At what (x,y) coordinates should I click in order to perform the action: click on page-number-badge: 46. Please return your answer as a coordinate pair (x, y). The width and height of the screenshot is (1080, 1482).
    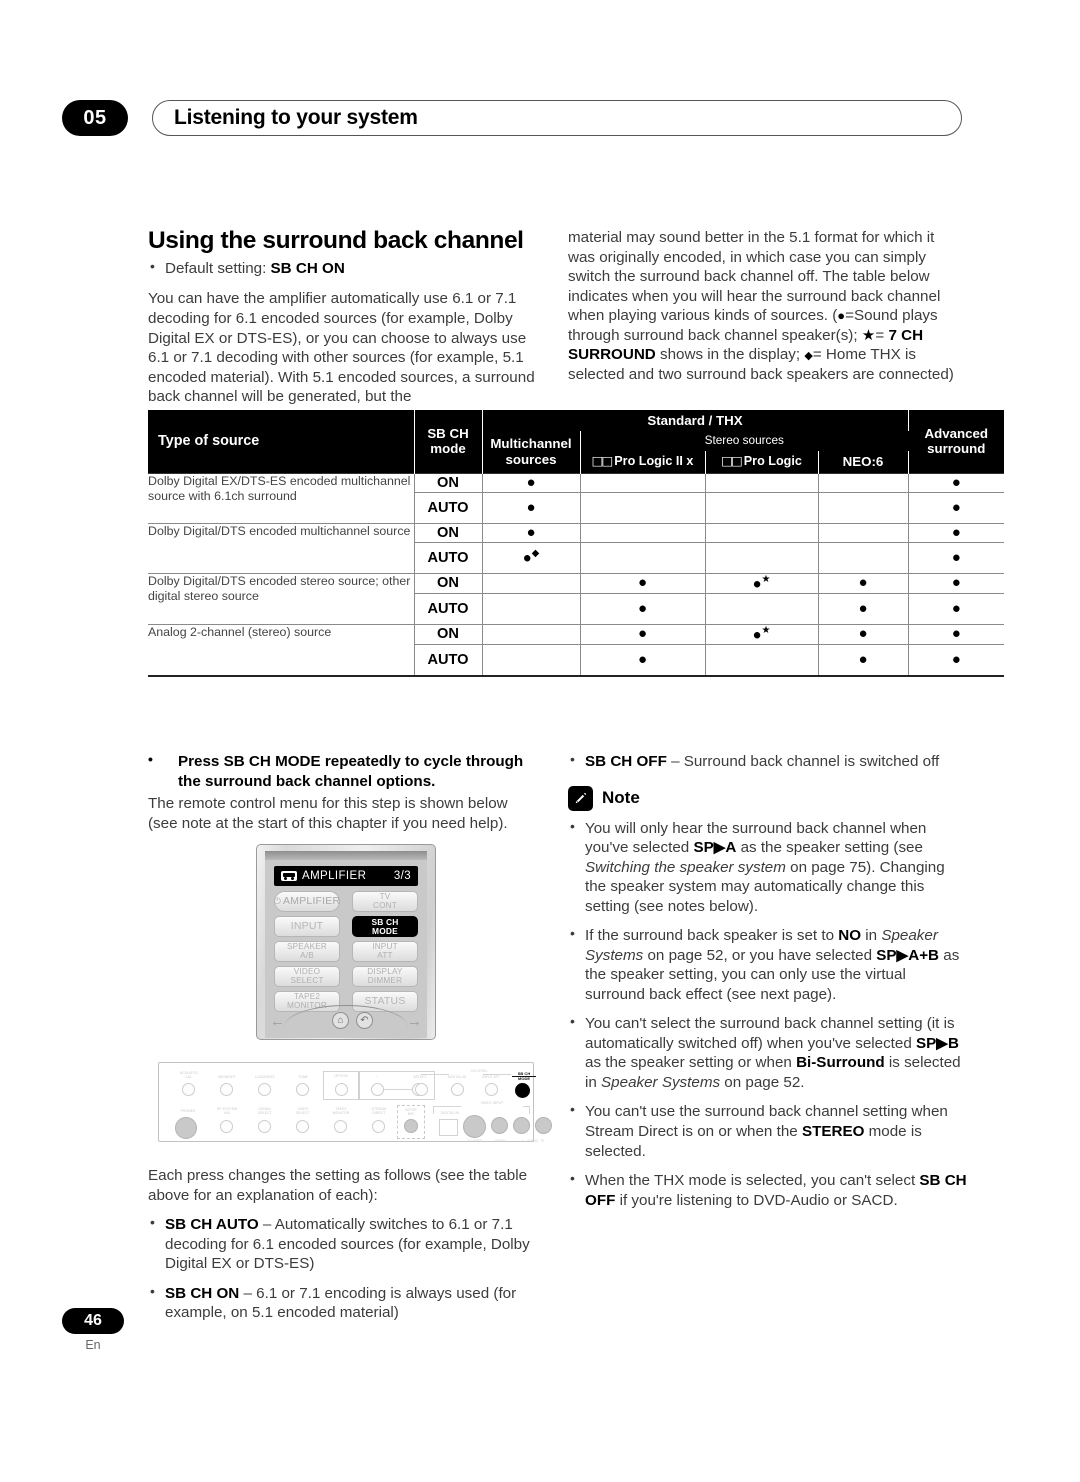
    Looking at the image, I should click on (93, 1321).